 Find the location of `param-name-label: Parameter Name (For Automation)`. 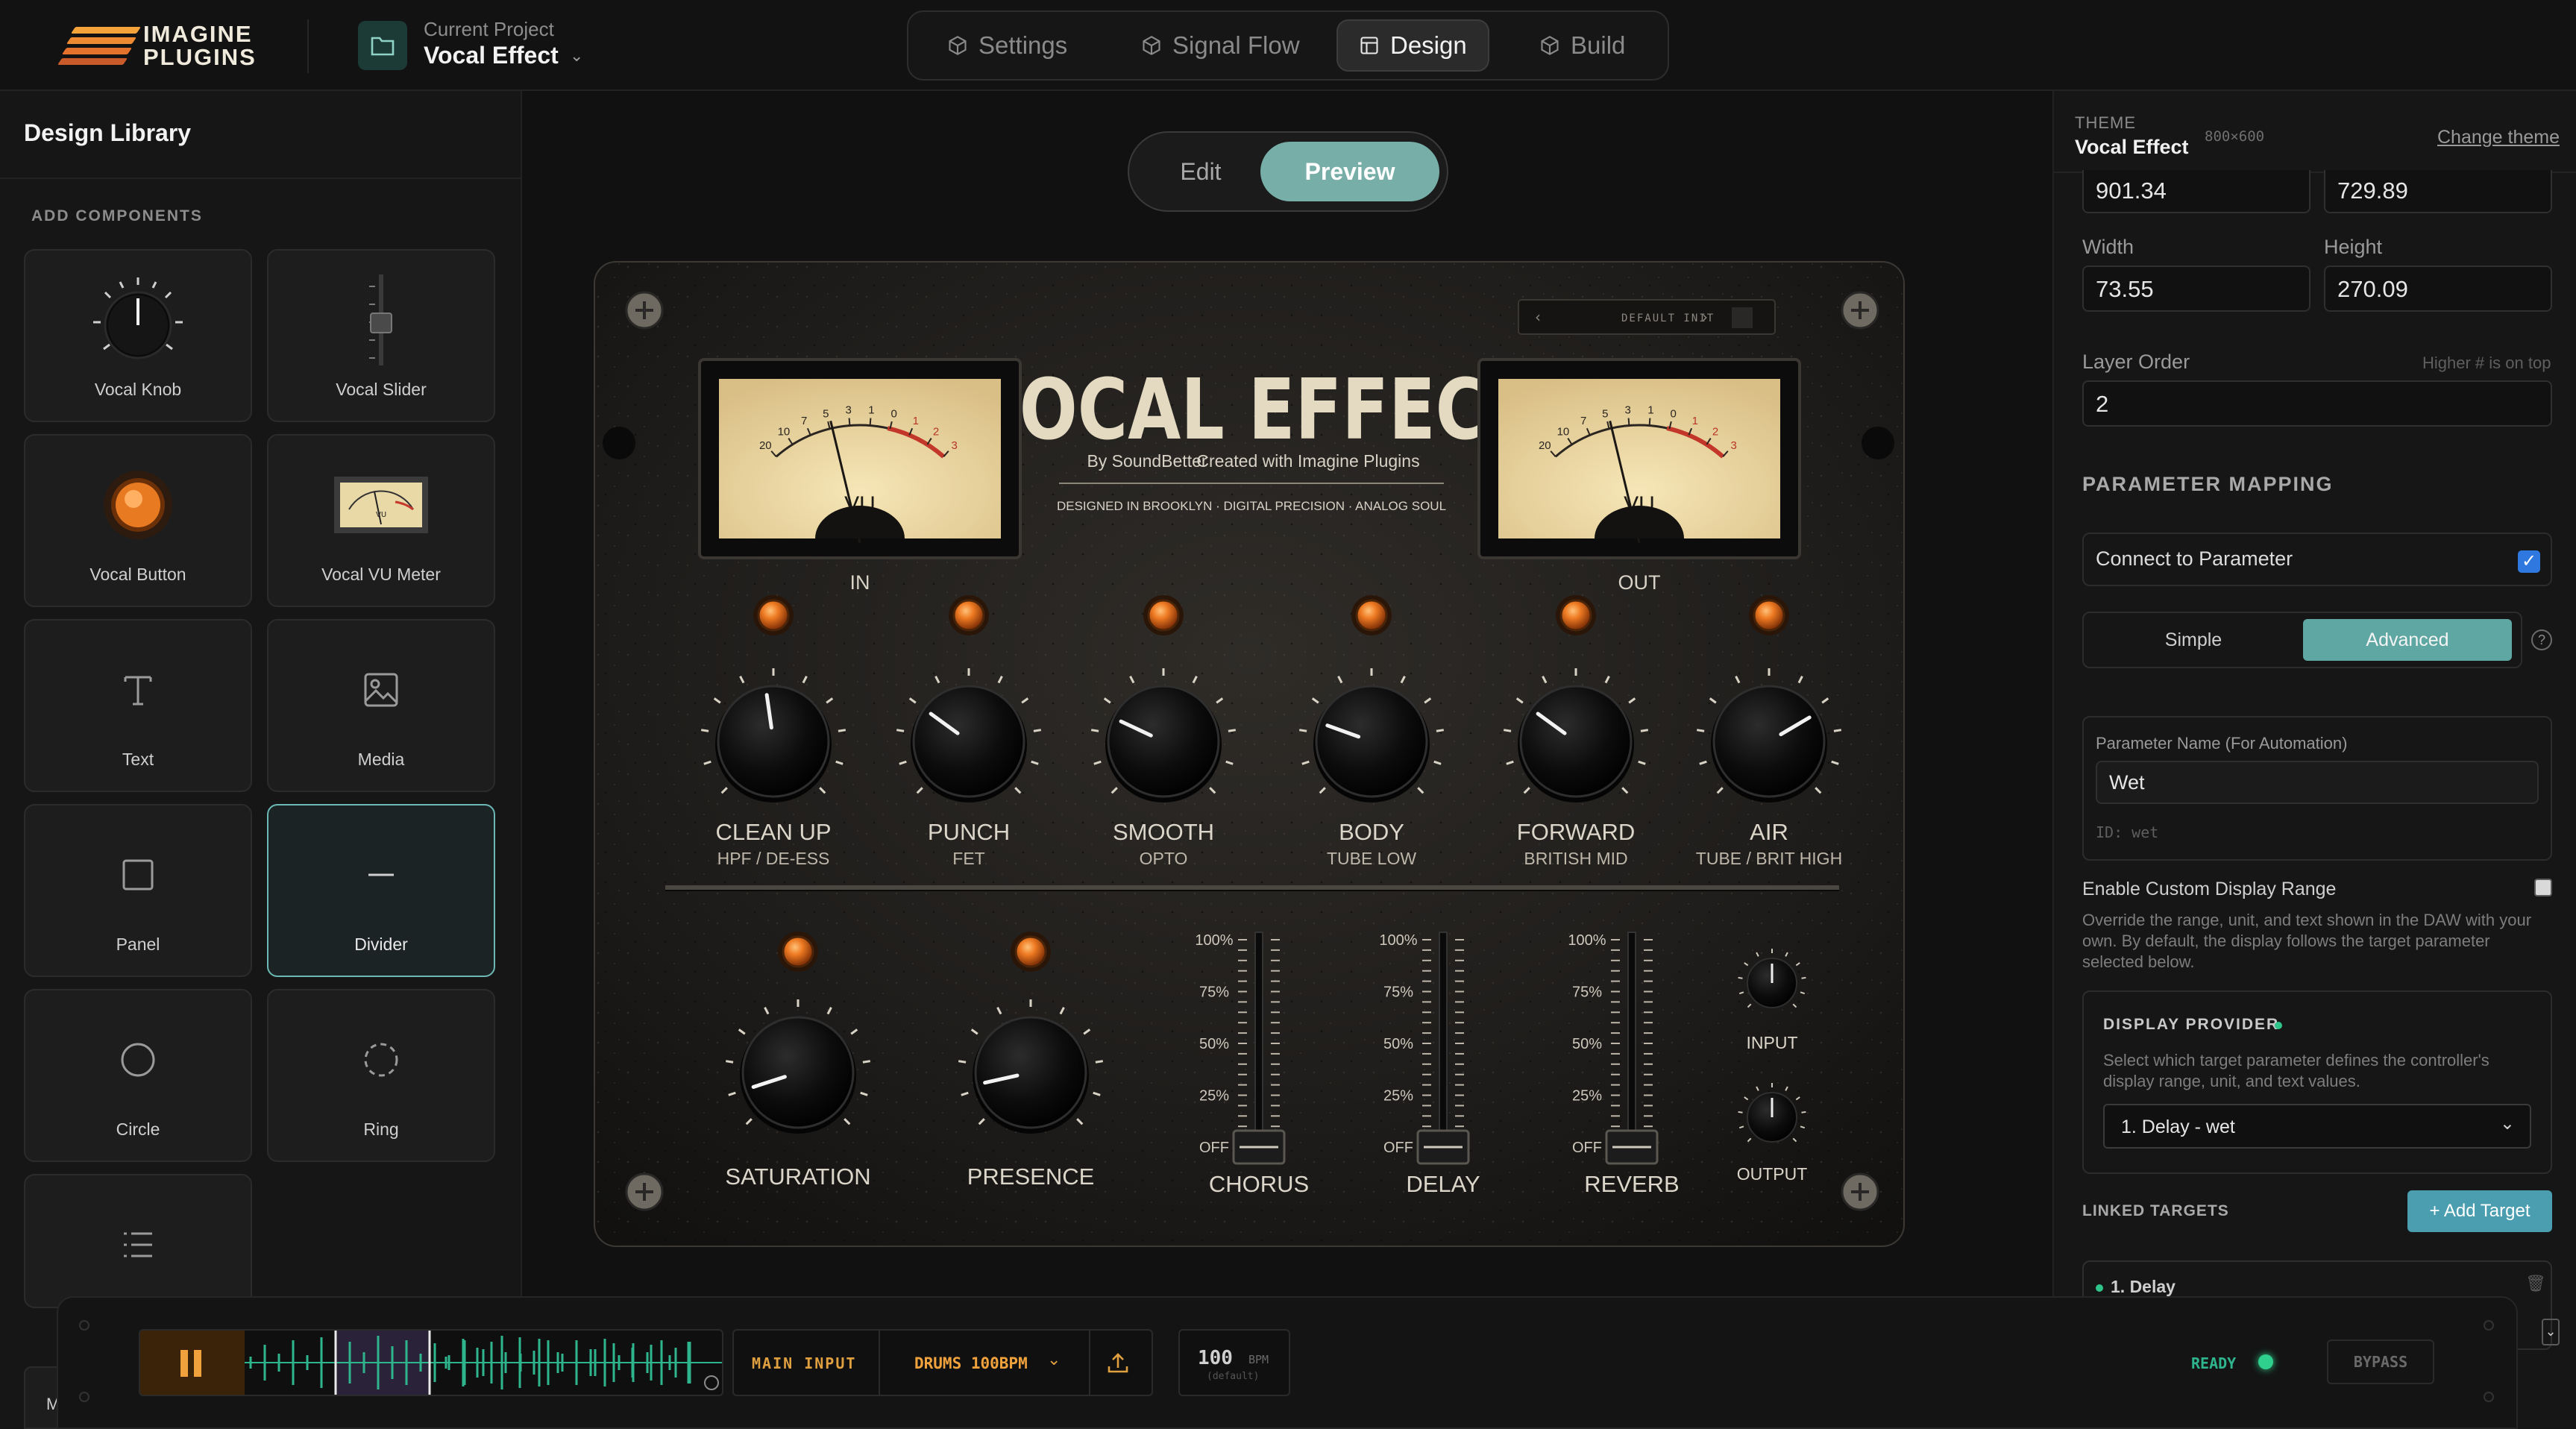

param-name-label: Parameter Name (For Automation) is located at coordinates (2222, 743).